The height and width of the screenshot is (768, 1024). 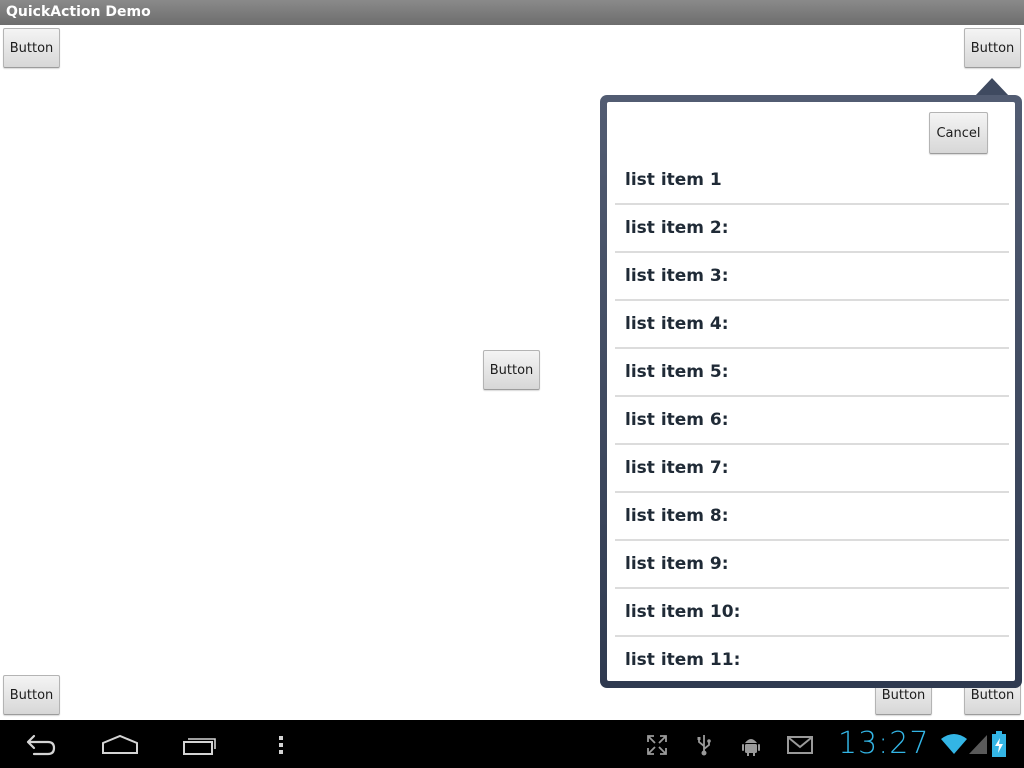 I want to click on center-button: Button, so click(x=511, y=370).